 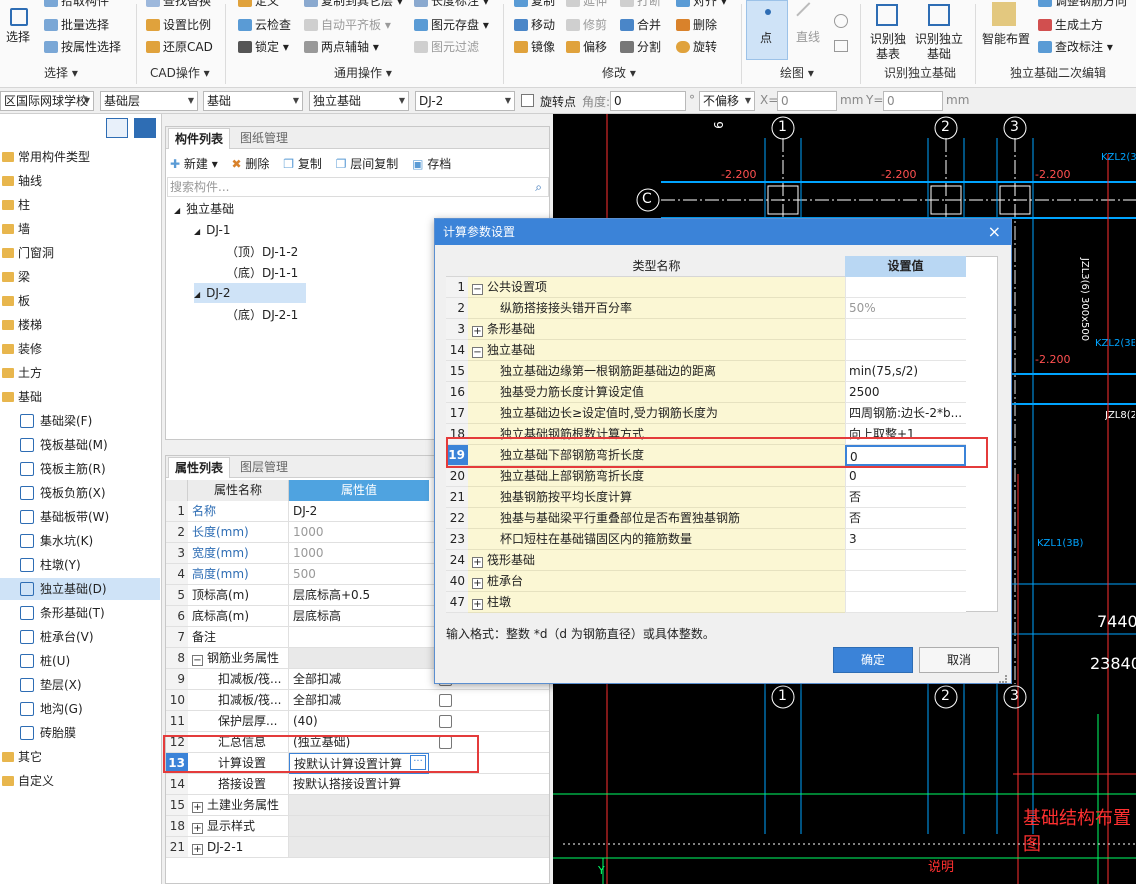 I want to click on settings-row: 1− 公共设置项, so click(x=706, y=287).